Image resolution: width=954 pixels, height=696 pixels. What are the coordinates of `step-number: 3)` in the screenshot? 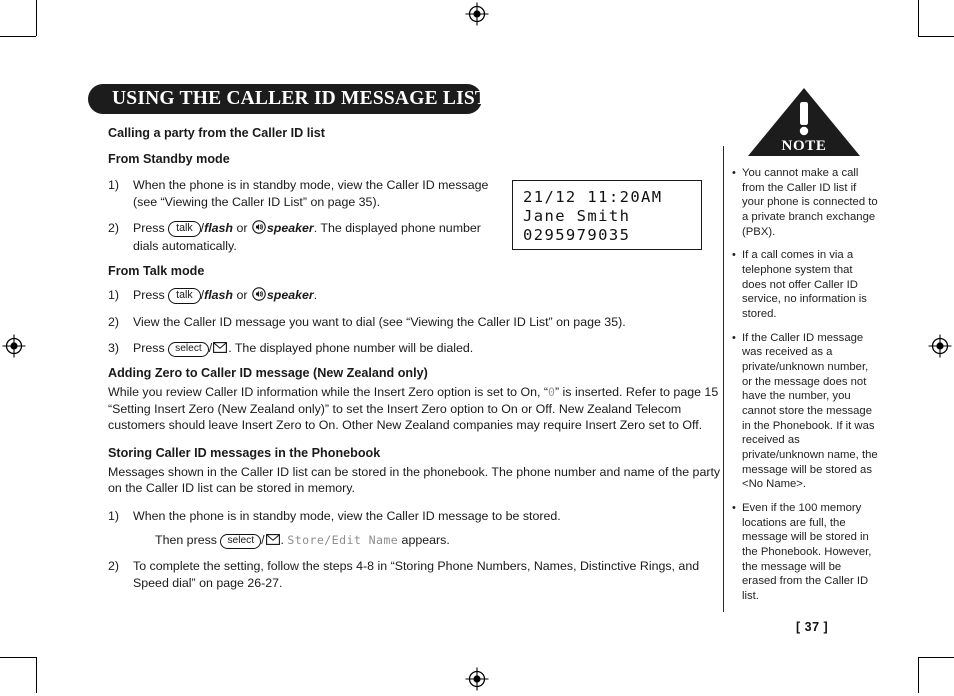 It's located at (114, 347).